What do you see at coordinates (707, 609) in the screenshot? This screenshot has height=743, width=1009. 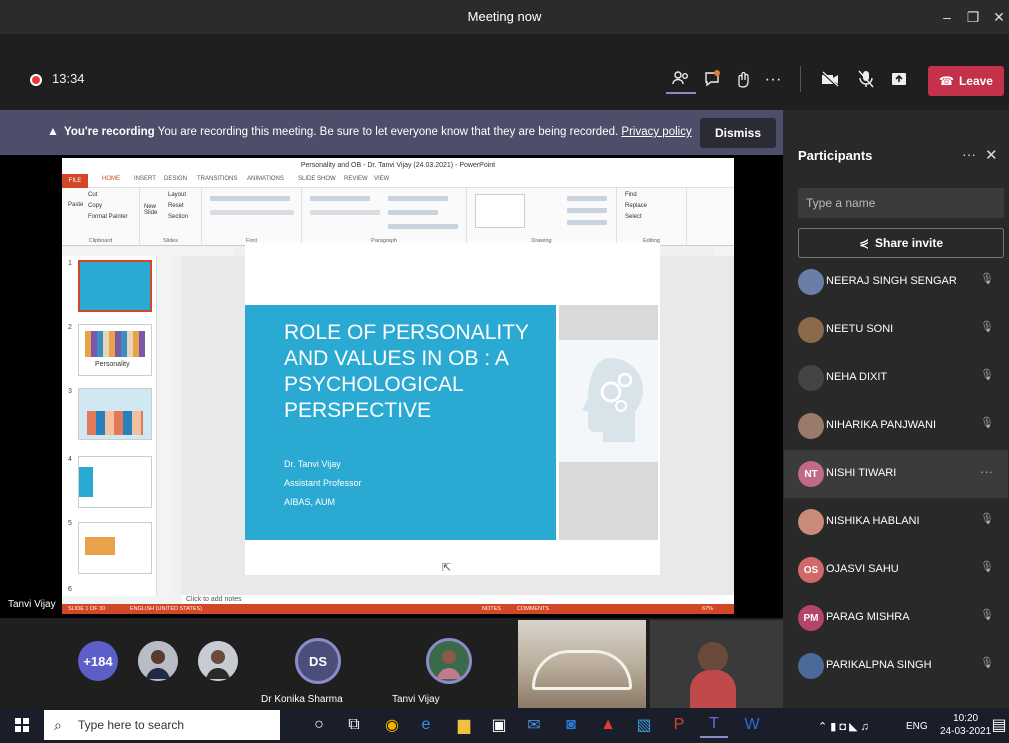 I see `zoom-level: 67%` at bounding box center [707, 609].